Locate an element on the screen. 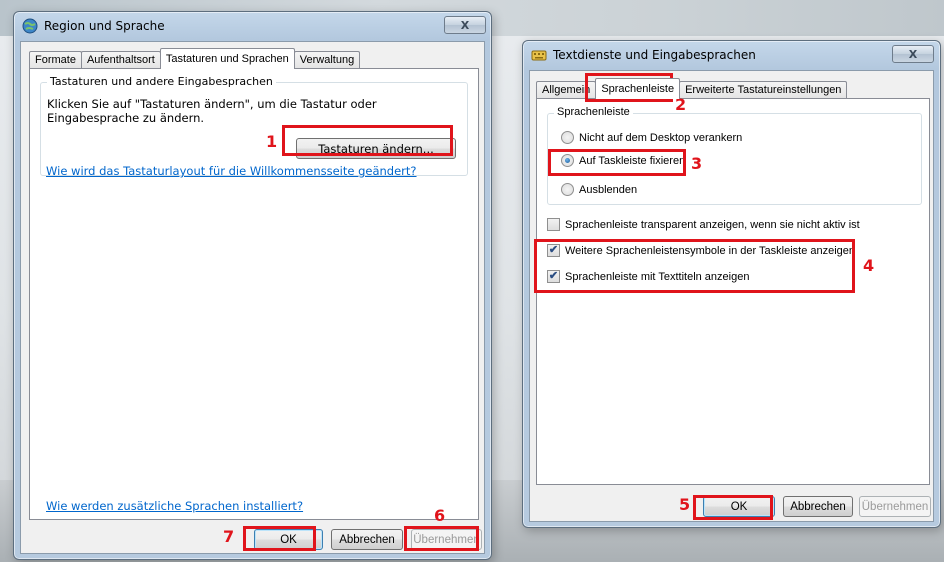 The width and height of the screenshot is (944, 562). tab-verwaltung: Verwaltung is located at coordinates (327, 60).